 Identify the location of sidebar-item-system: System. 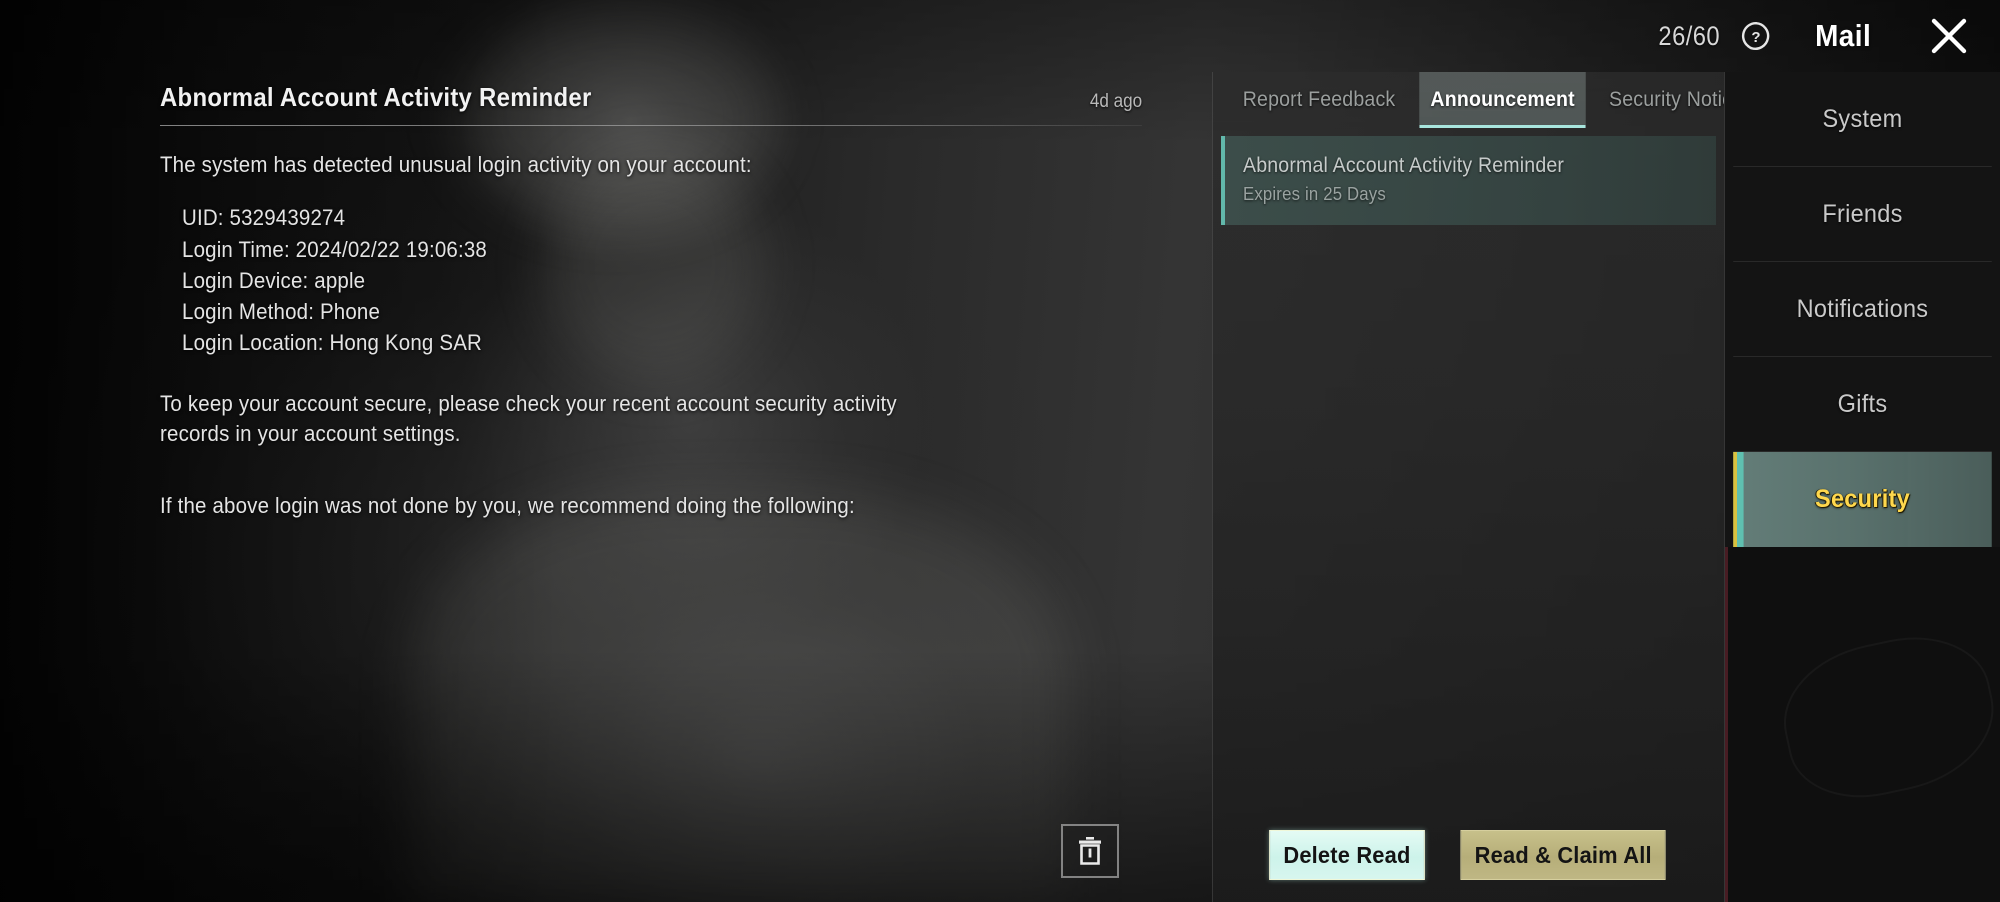
(1862, 119).